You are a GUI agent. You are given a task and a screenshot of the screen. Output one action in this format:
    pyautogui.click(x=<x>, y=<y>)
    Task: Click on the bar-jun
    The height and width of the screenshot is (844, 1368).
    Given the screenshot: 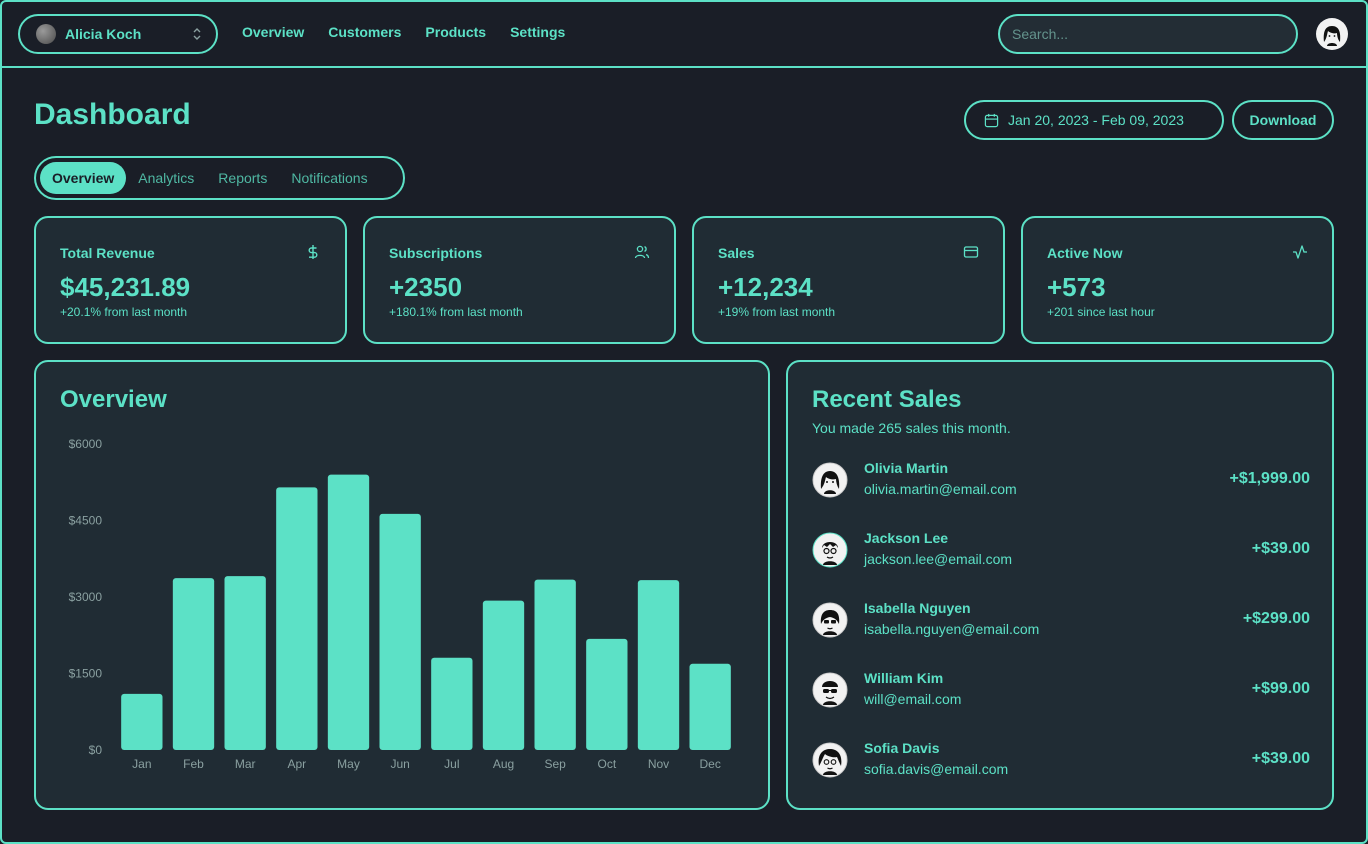 What is the action you would take?
    pyautogui.click(x=400, y=631)
    